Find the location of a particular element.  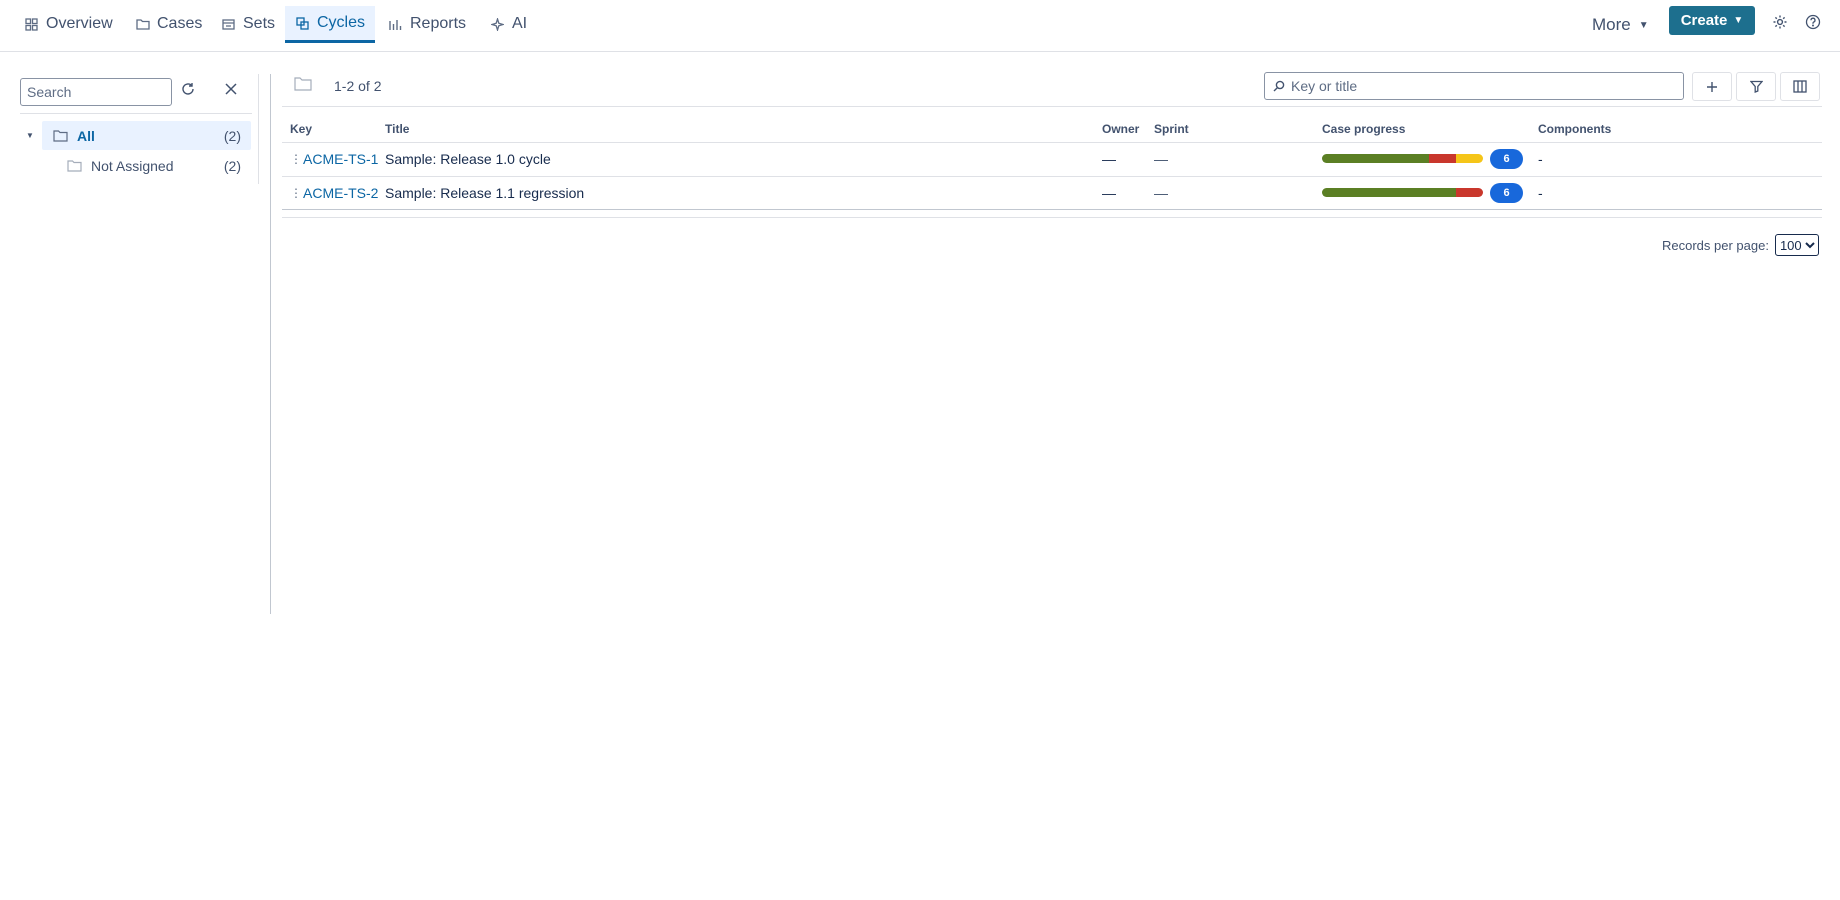

folder-panel: ▼ All (2) Not Assigned (2) is located at coordinates (135, 333).